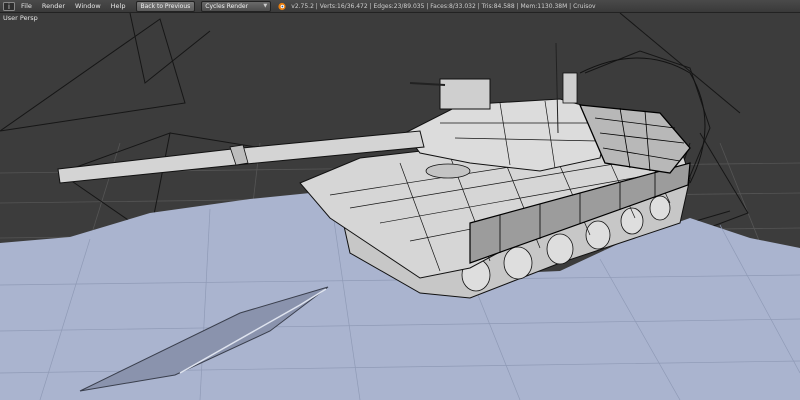 Image resolution: width=800 pixels, height=400 pixels. I want to click on render-engine-value: Cycles Render, so click(227, 6).